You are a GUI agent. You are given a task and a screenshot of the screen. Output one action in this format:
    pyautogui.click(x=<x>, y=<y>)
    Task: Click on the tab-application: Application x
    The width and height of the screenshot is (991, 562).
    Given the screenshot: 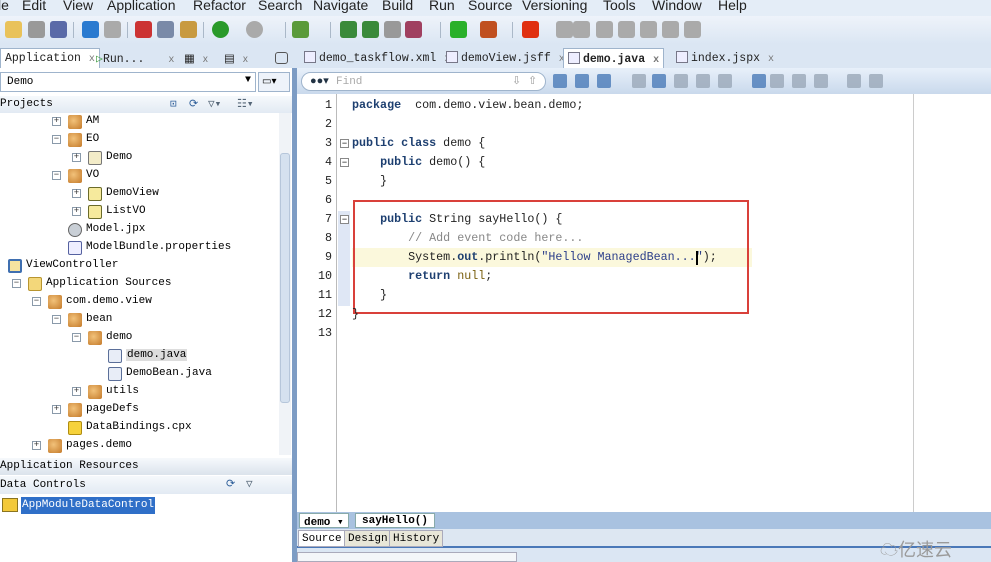 What is the action you would take?
    pyautogui.click(x=50, y=58)
    